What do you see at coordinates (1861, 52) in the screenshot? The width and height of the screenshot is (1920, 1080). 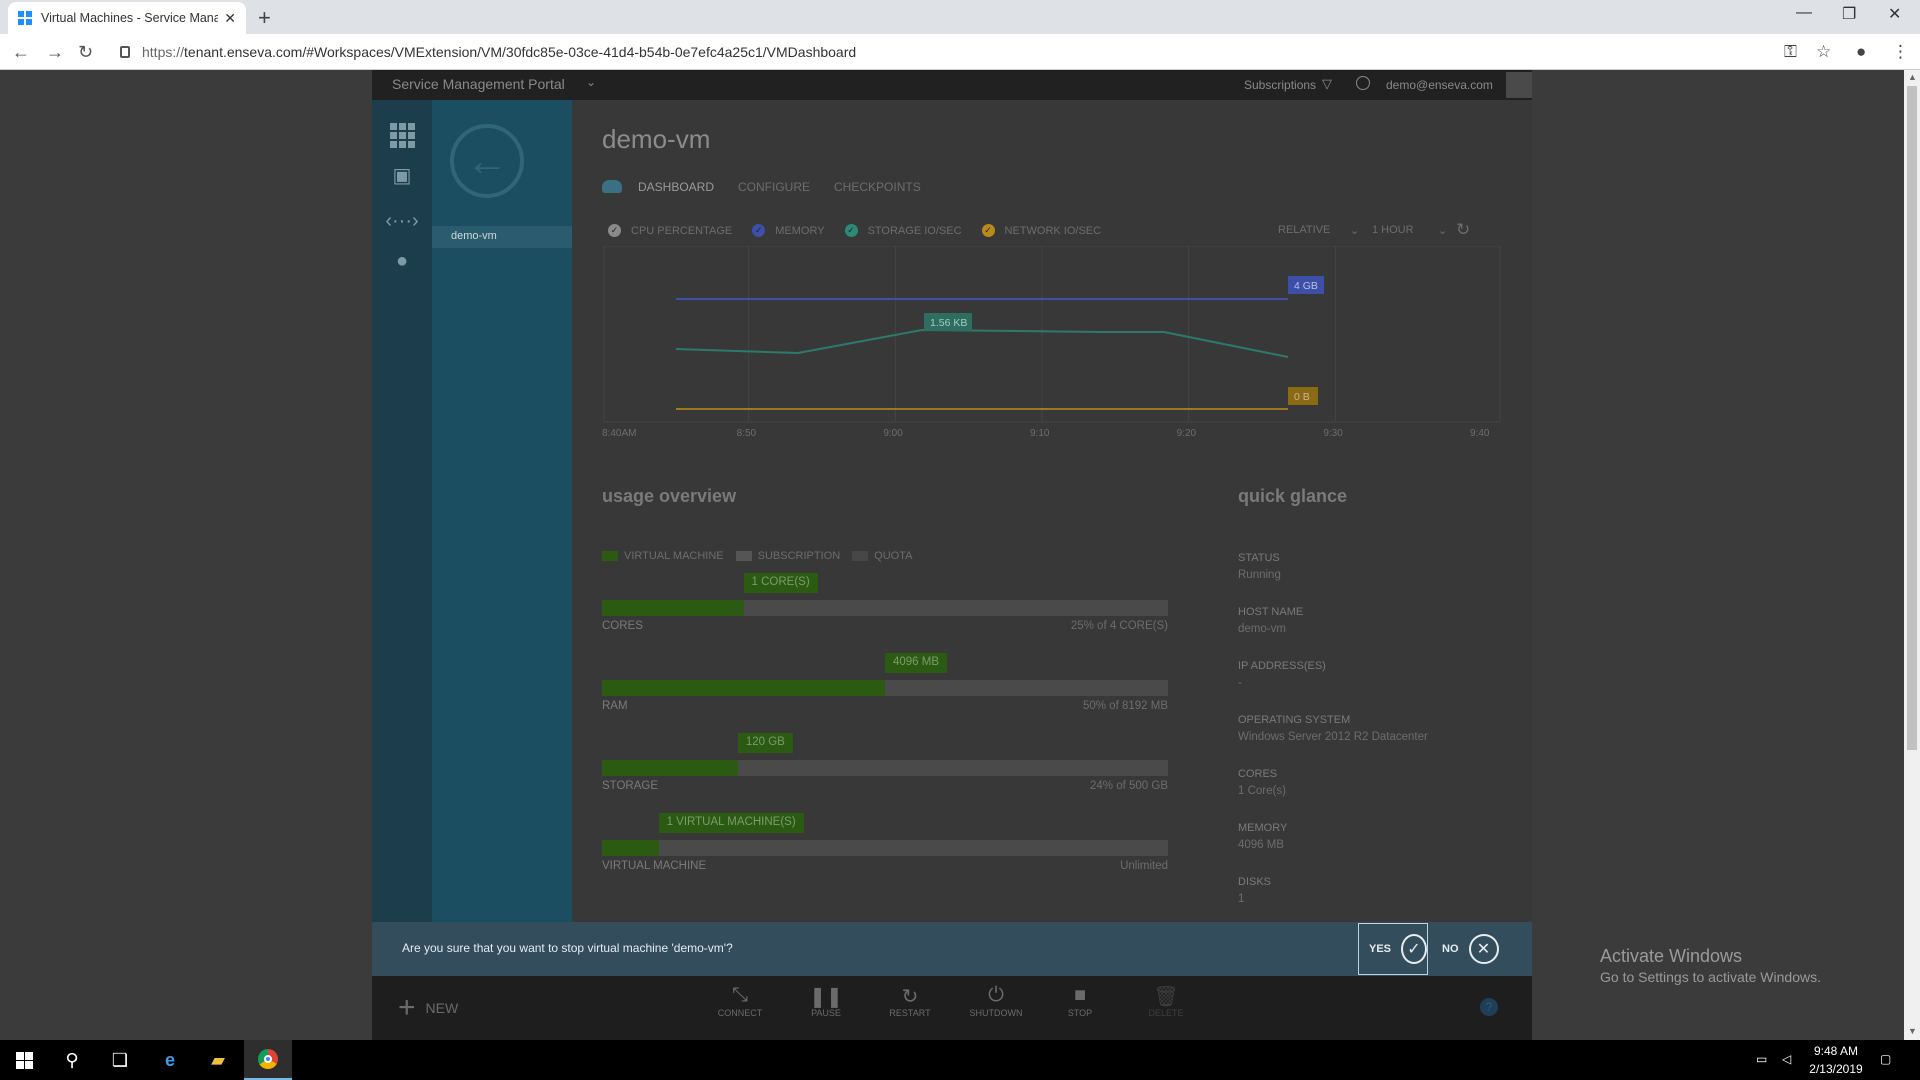 I see `profile-icon: ●` at bounding box center [1861, 52].